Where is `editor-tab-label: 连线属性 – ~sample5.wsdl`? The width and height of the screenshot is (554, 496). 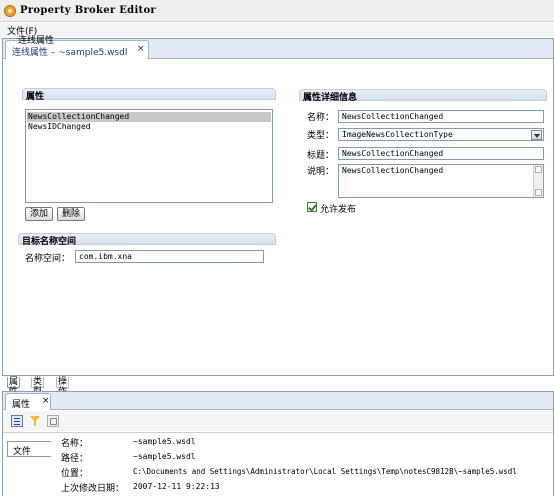
editor-tab-label: 连线属性 – ~sample5.wsdl is located at coordinates (70, 53).